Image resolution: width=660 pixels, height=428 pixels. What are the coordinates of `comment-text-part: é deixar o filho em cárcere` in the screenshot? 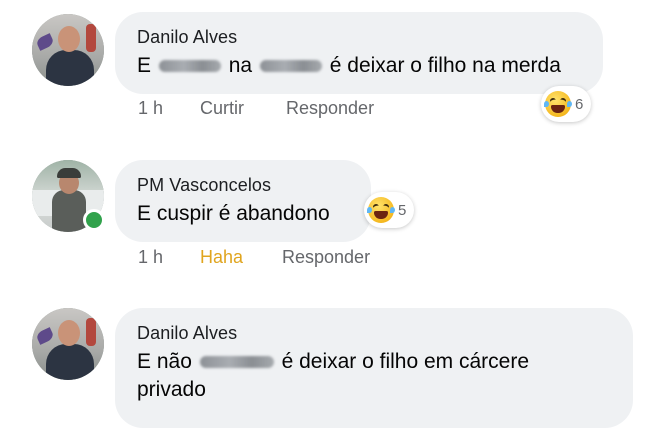 It's located at (405, 361).